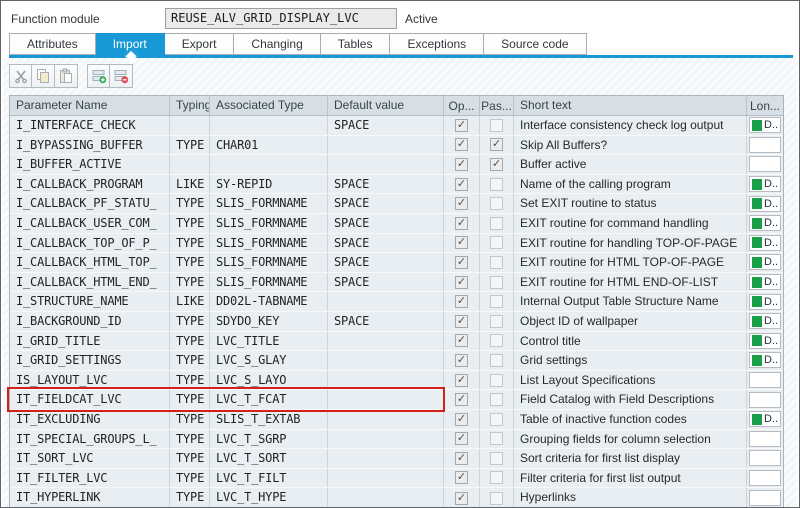  What do you see at coordinates (90, 380) in the screenshot?
I see `parameter-name-cell: IS_LAYOUT_LVC` at bounding box center [90, 380].